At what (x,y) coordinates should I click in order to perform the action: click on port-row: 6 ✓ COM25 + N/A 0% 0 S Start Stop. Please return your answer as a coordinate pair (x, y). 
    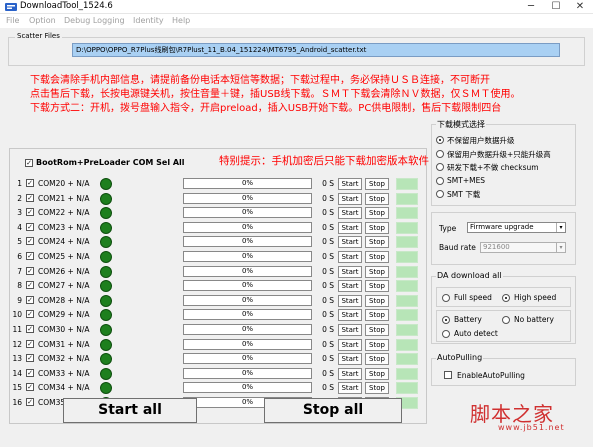
    Looking at the image, I should click on (219, 257).